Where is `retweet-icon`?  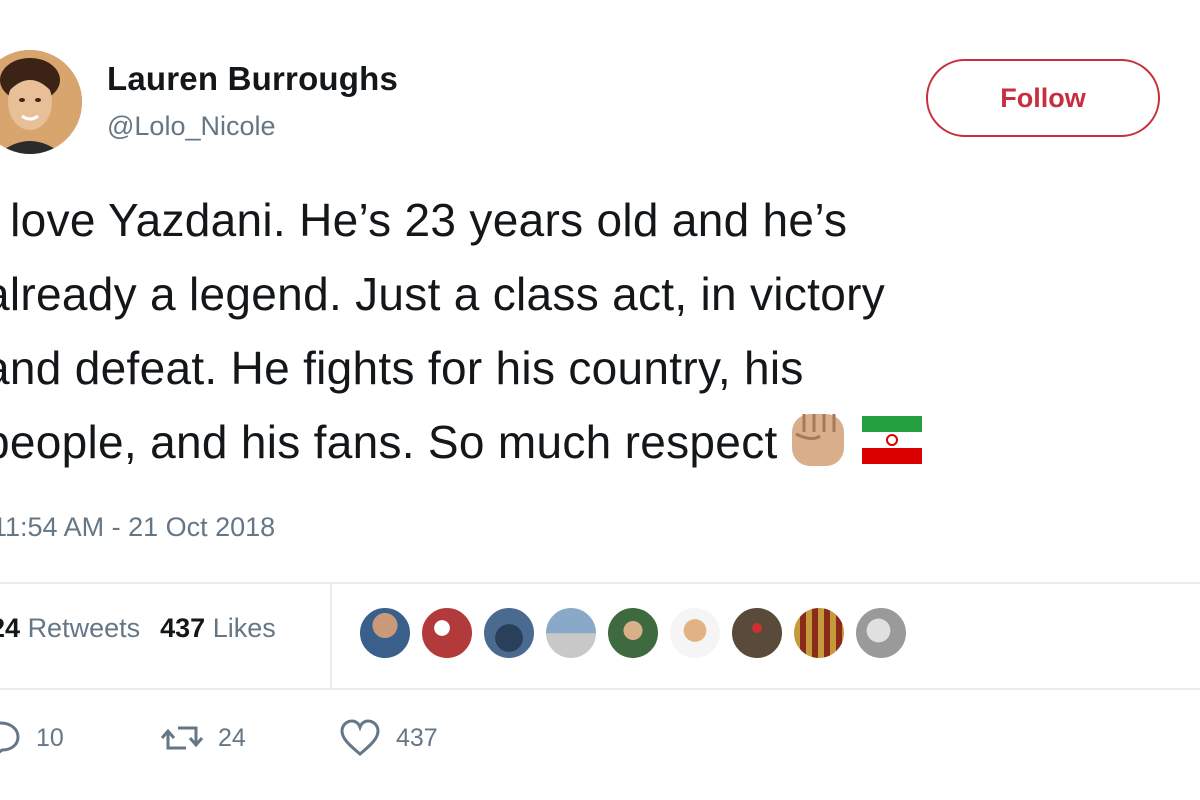
retweet-icon is located at coordinates (182, 738).